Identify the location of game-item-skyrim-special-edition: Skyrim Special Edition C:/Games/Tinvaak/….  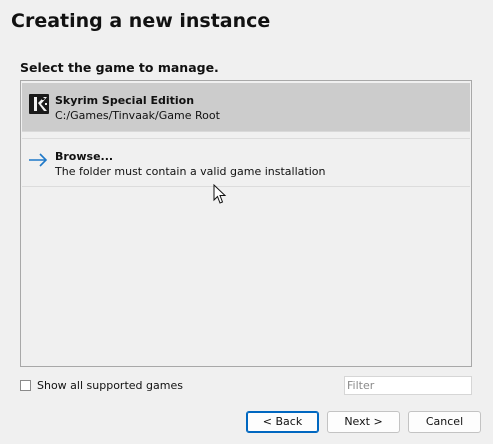
(246, 107).